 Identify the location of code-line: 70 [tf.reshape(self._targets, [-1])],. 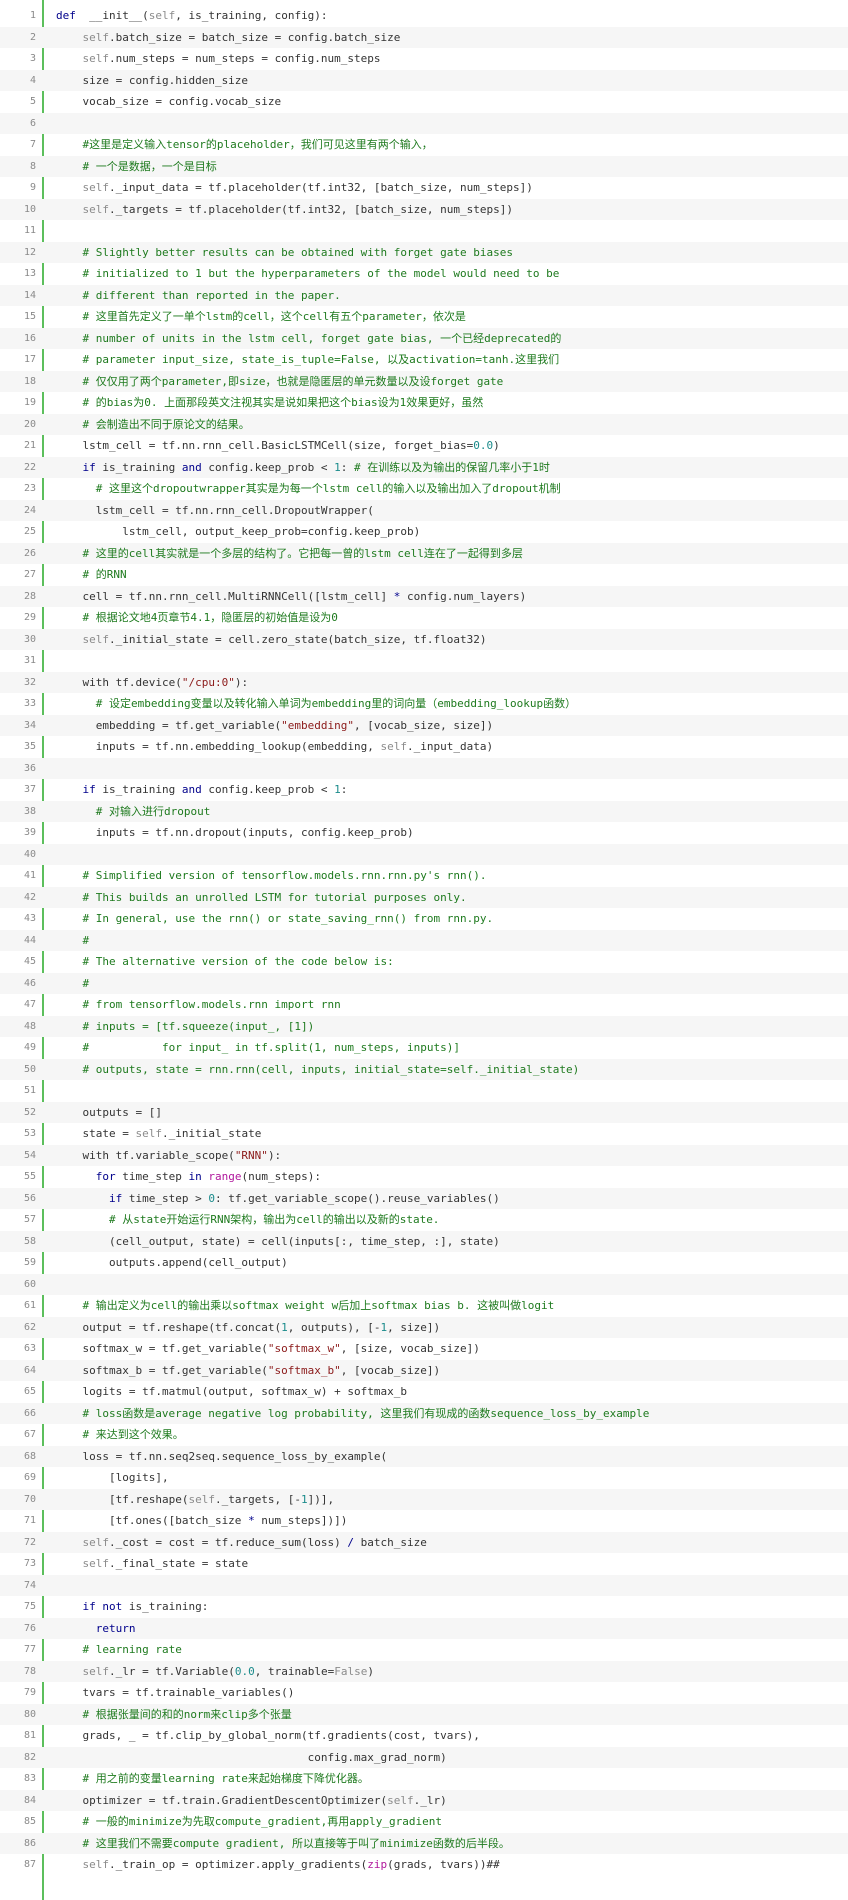
(424, 1499).